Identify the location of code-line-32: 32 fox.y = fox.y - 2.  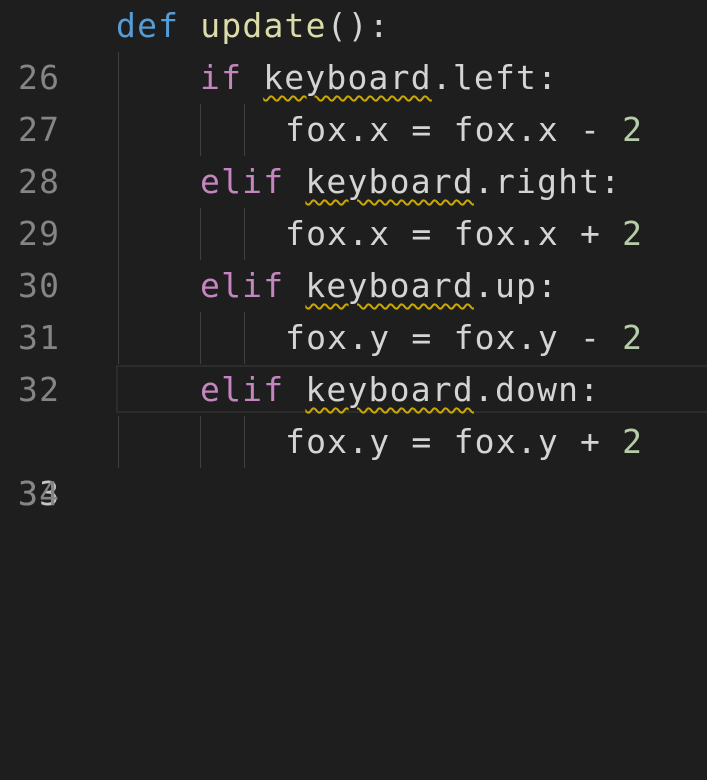
(353, 360).